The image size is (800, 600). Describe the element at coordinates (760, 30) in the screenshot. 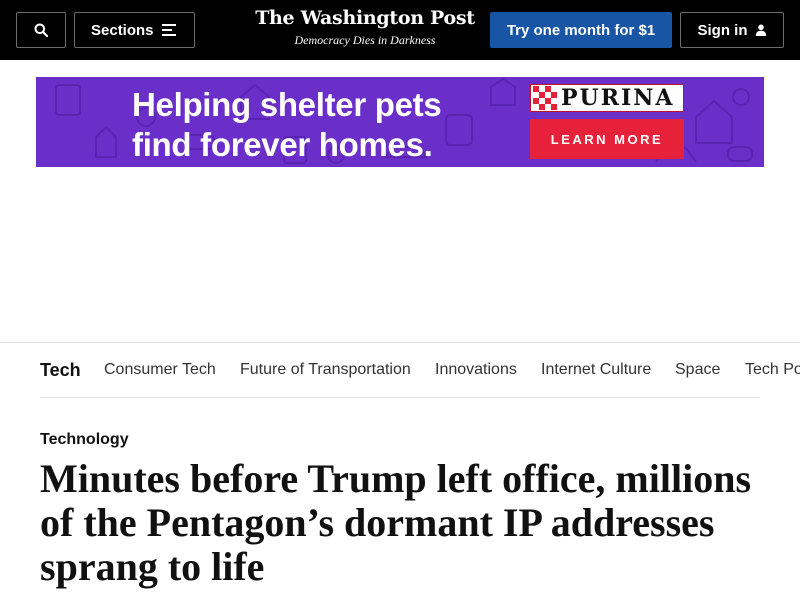

I see `user-icon` at that location.